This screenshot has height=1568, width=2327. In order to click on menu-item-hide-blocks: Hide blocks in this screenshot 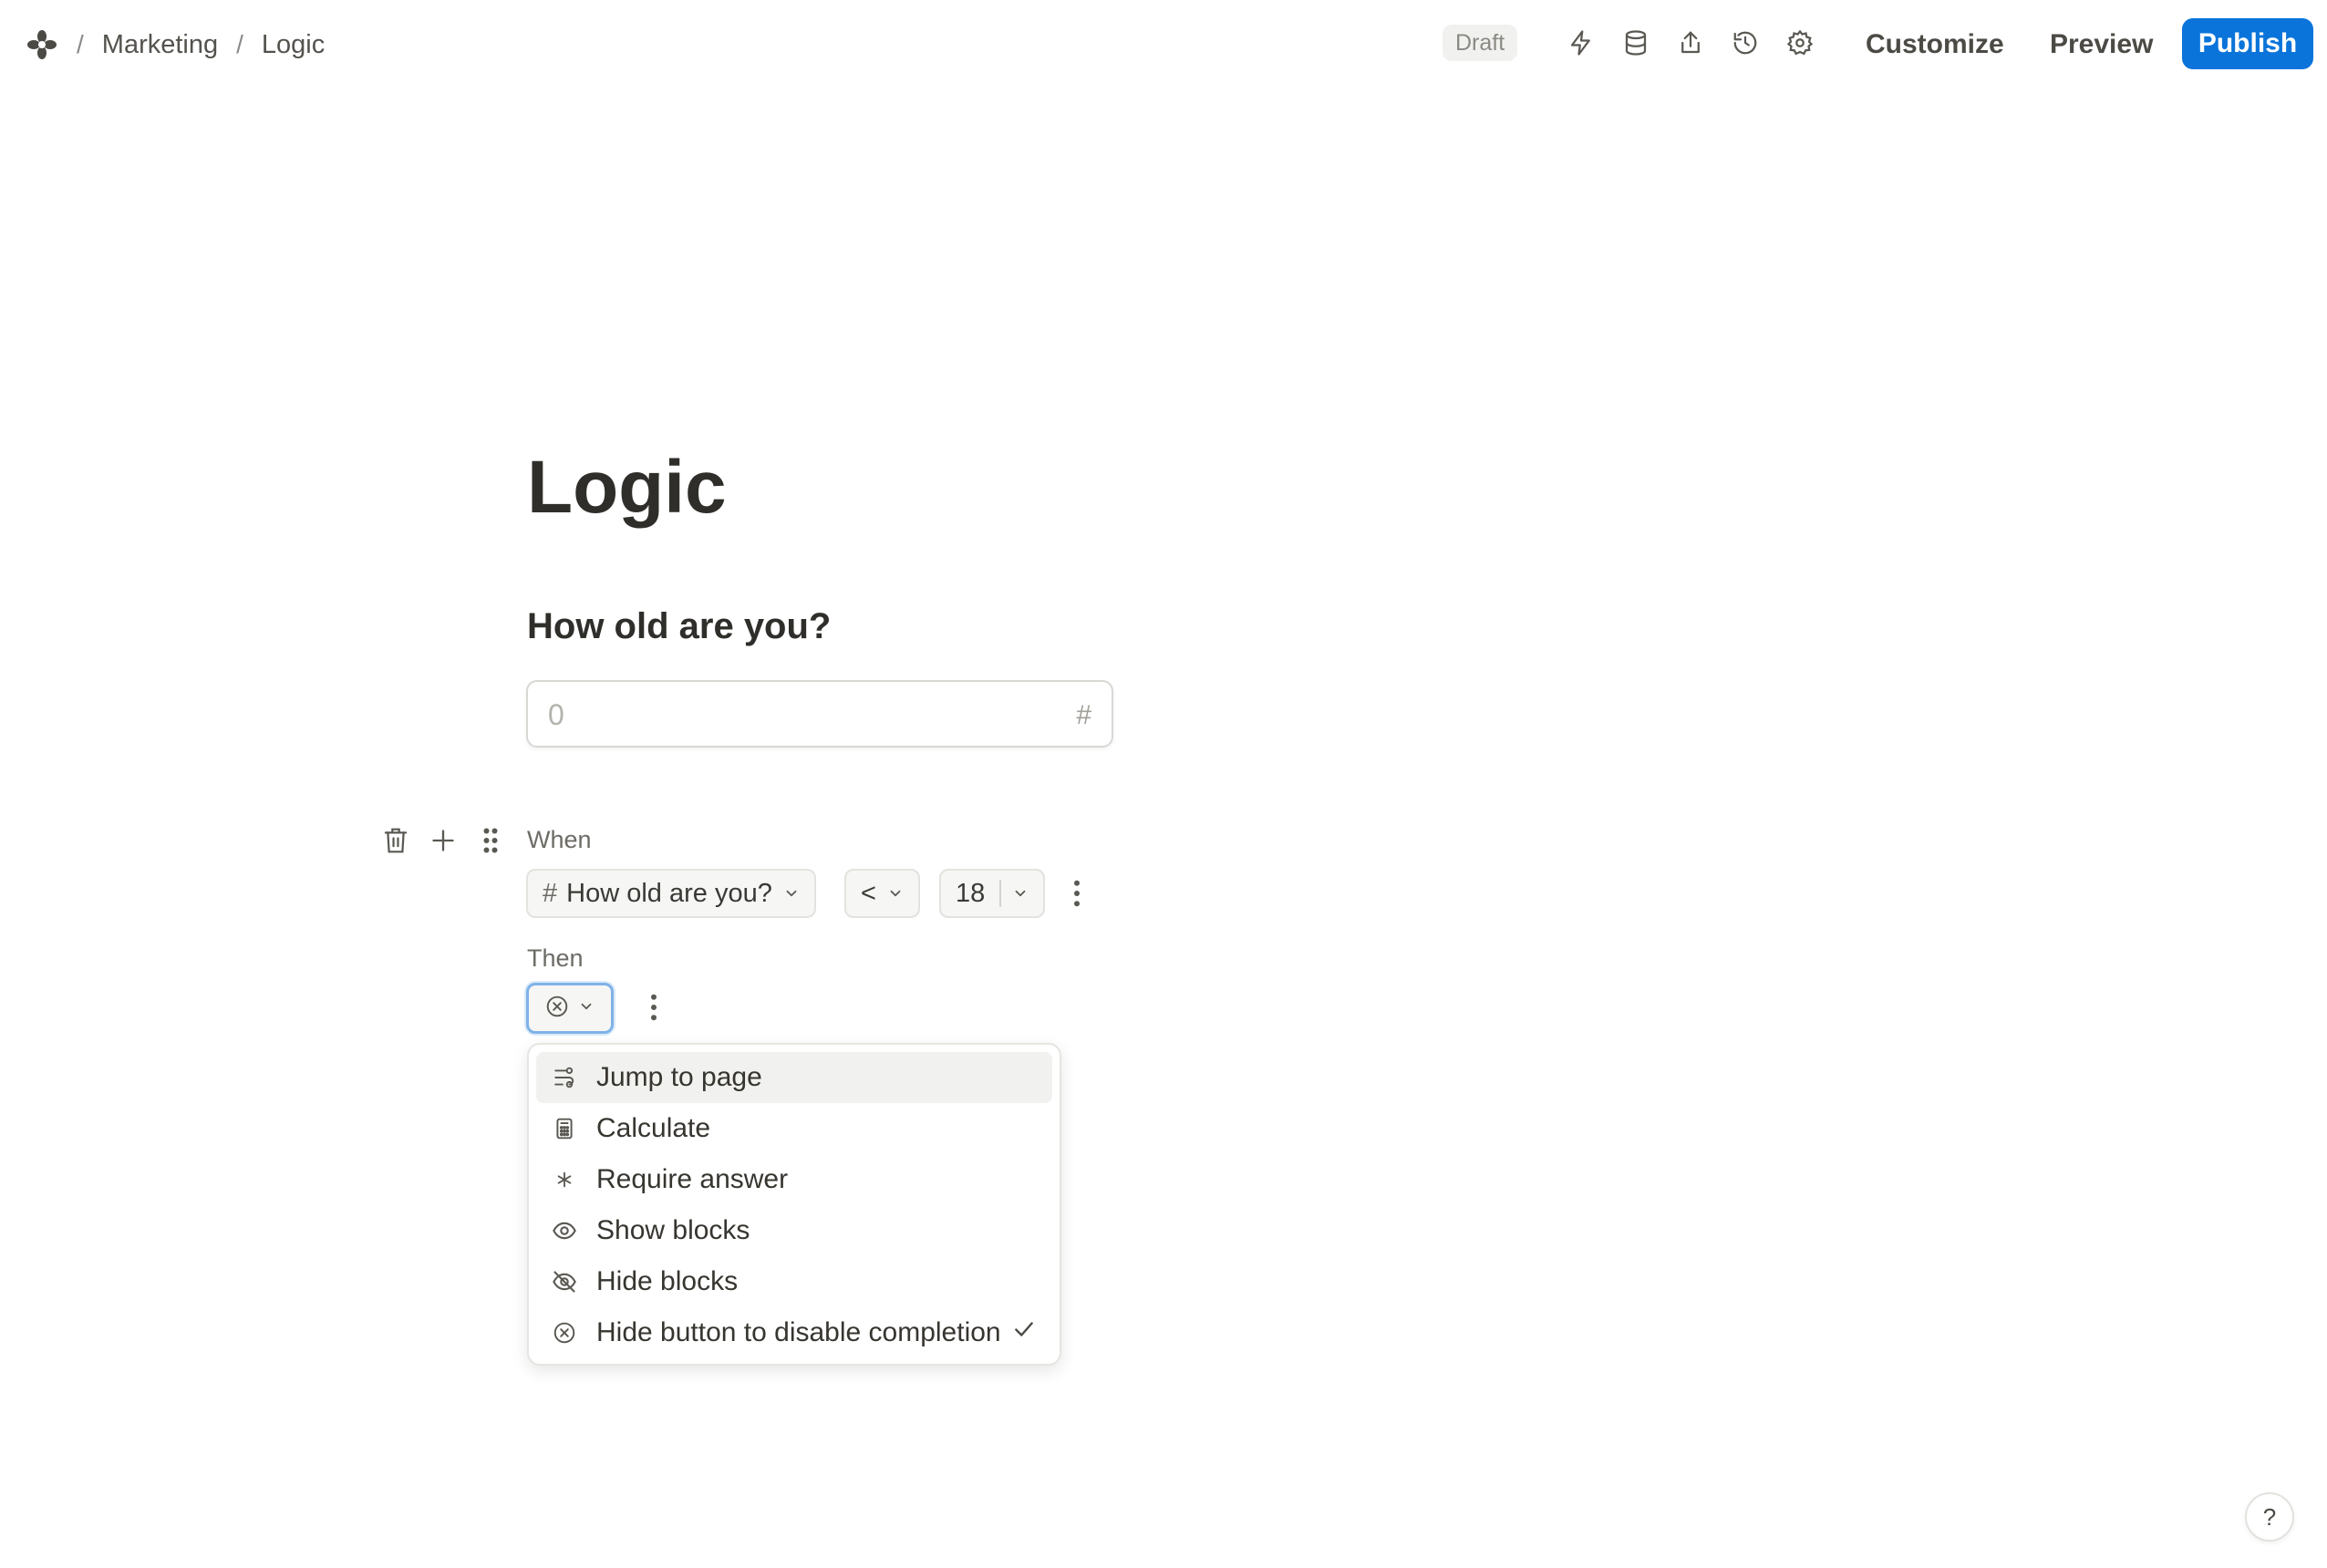, I will do `click(794, 1281)`.